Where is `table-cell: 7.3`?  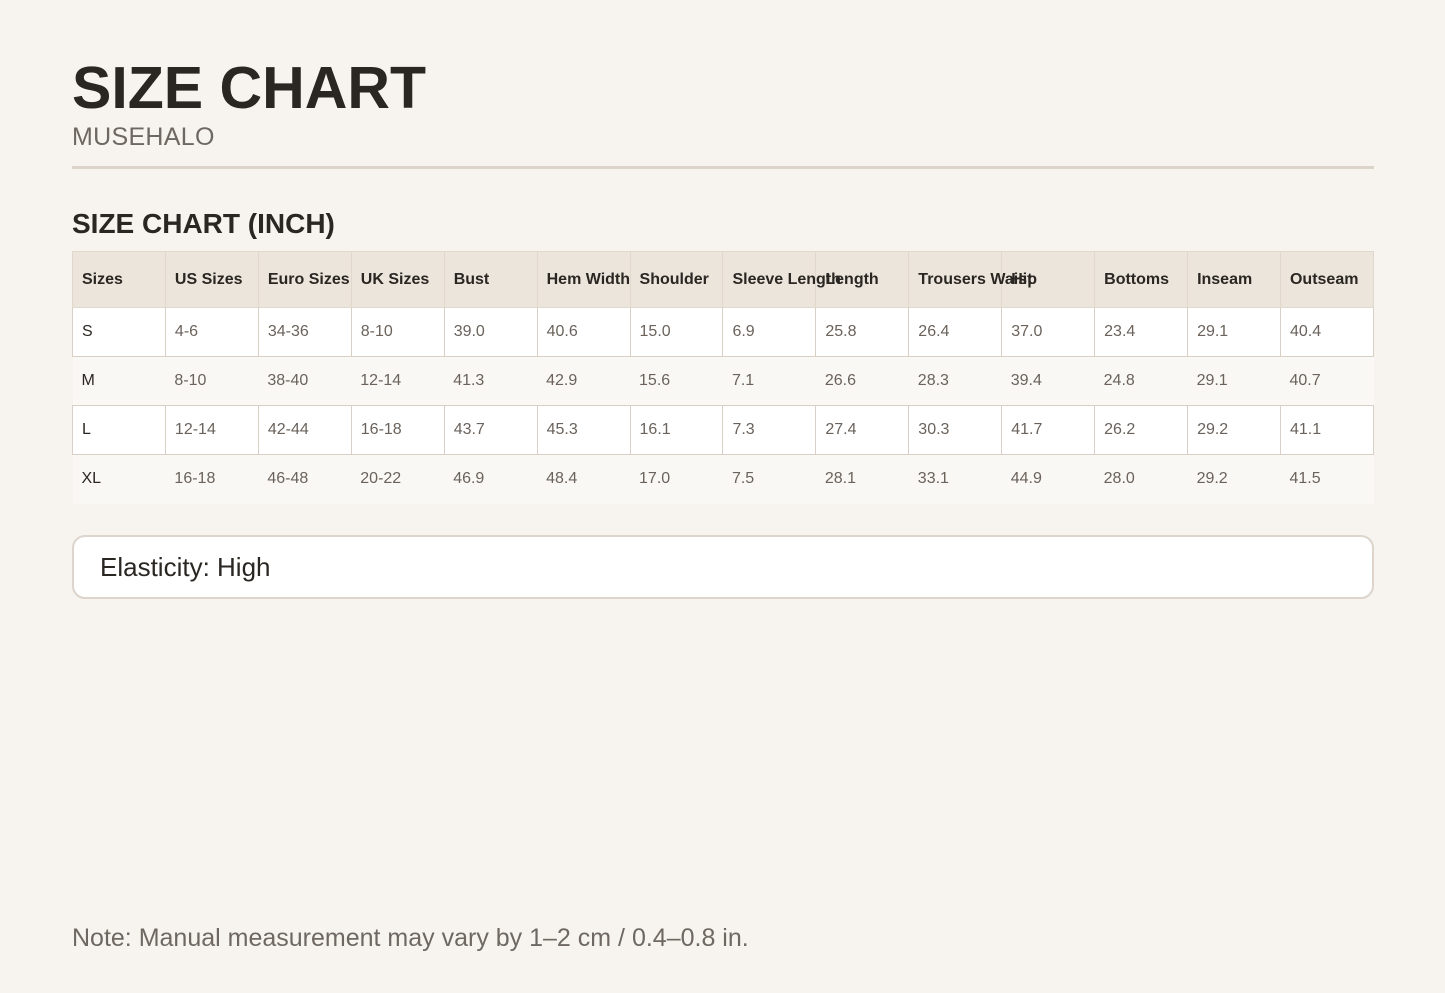 table-cell: 7.3 is located at coordinates (769, 430).